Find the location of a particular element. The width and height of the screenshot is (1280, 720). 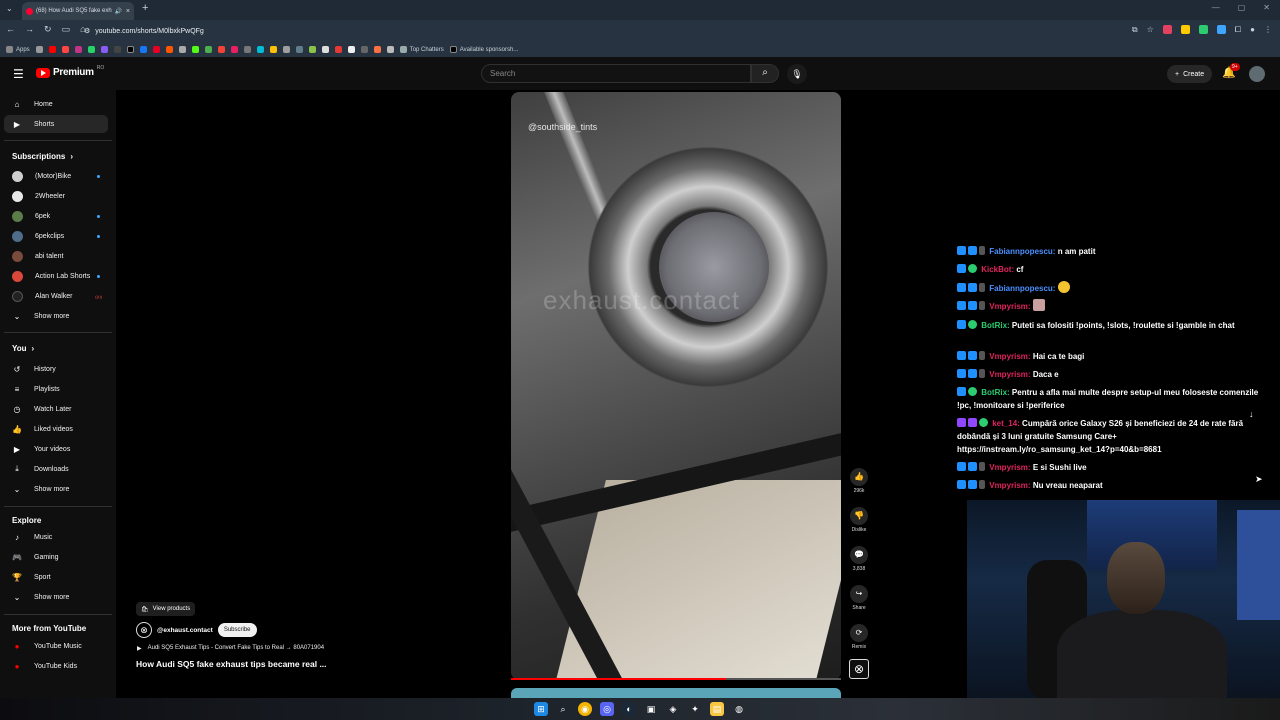

app-icon: ◍ is located at coordinates (739, 709).